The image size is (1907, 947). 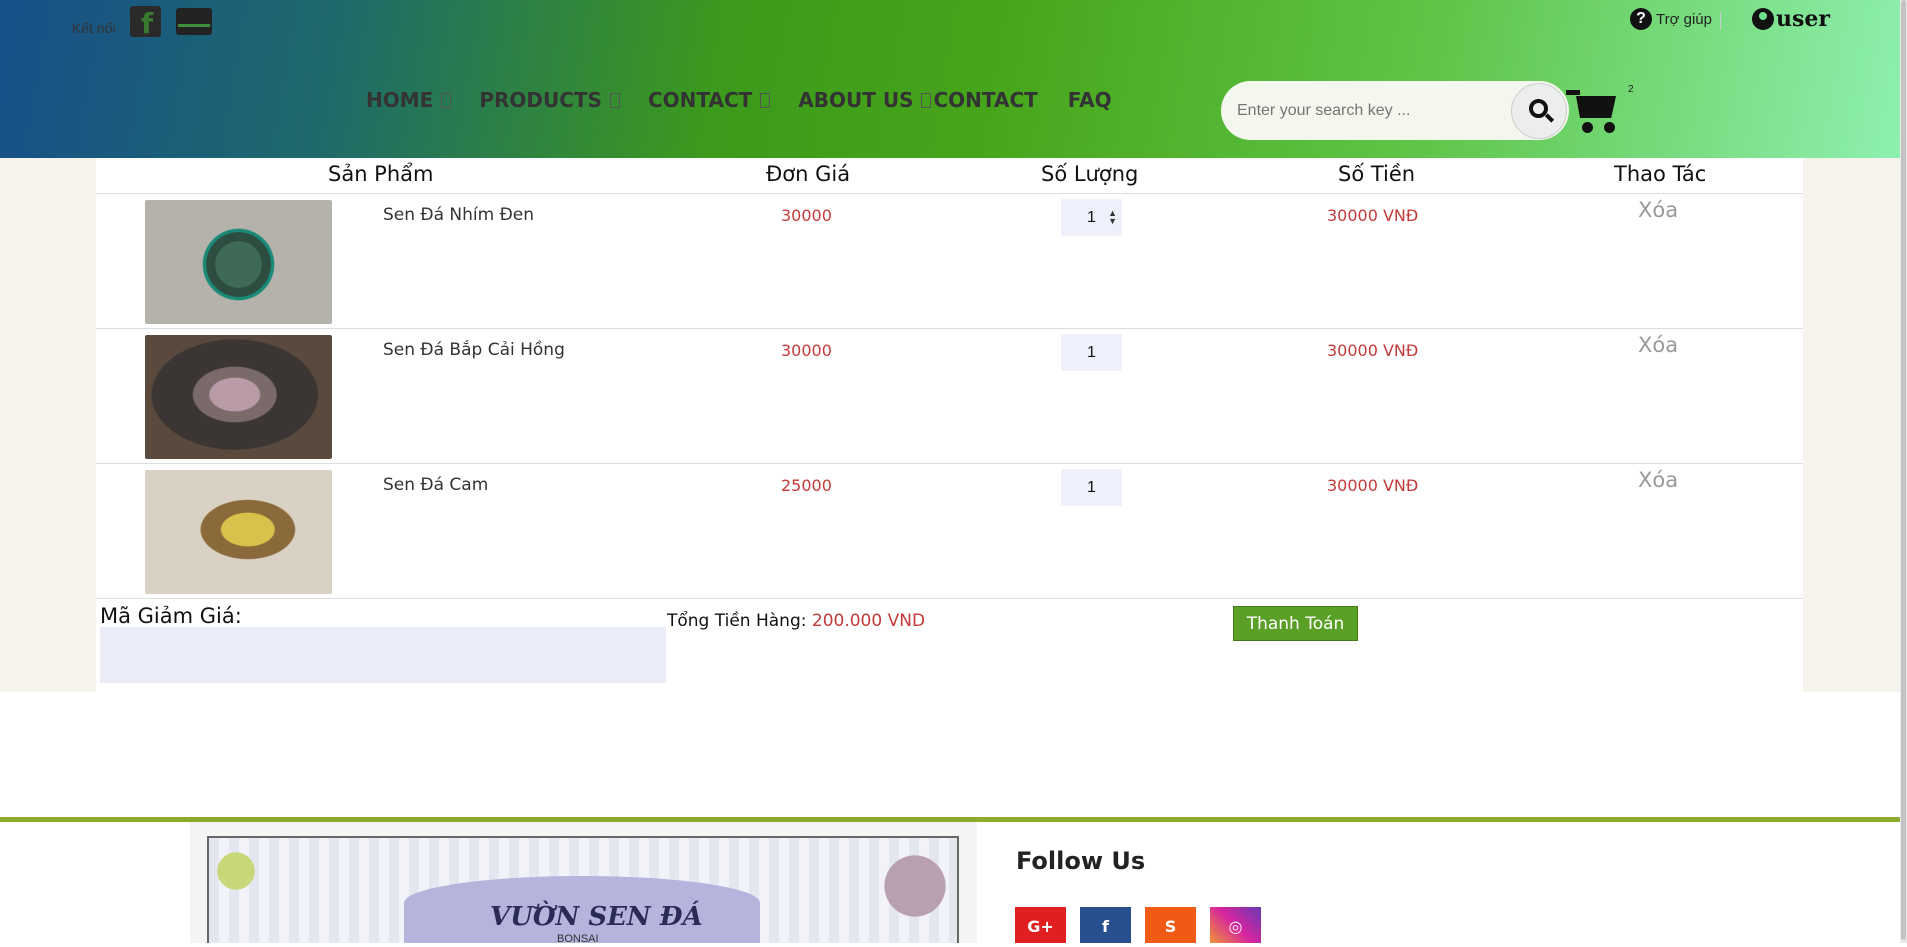 What do you see at coordinates (1090, 100) in the screenshot?
I see `nav-faq: FAQ` at bounding box center [1090, 100].